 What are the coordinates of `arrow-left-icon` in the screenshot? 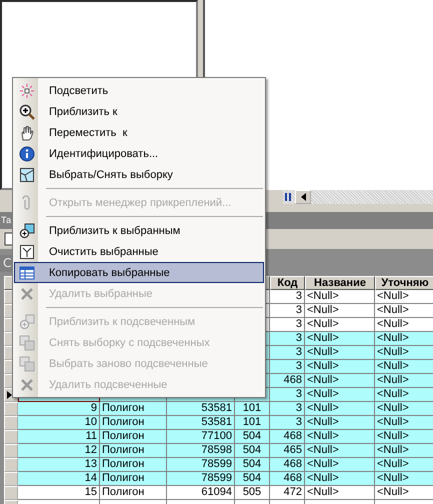 It's located at (303, 197).